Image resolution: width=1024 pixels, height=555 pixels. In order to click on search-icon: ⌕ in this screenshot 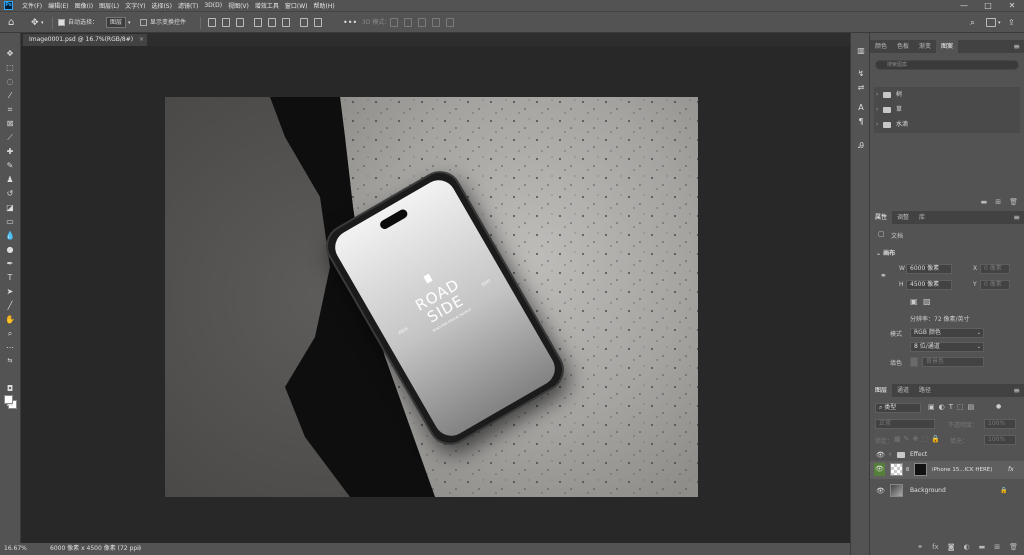, I will do `click(972, 23)`.